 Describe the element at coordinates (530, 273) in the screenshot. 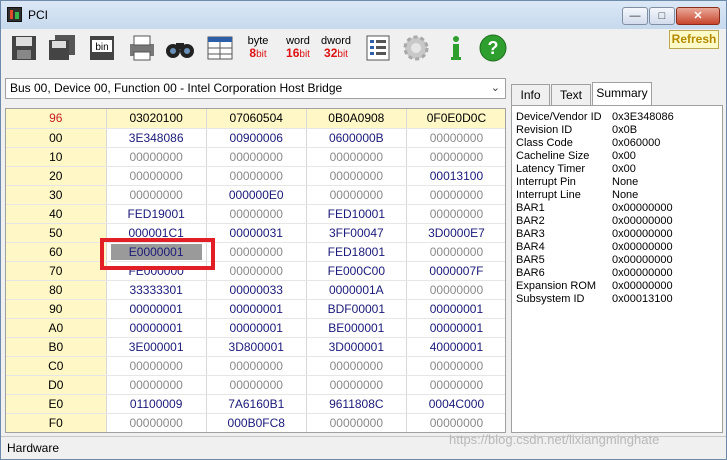

I see `summary-key: BAR6` at that location.